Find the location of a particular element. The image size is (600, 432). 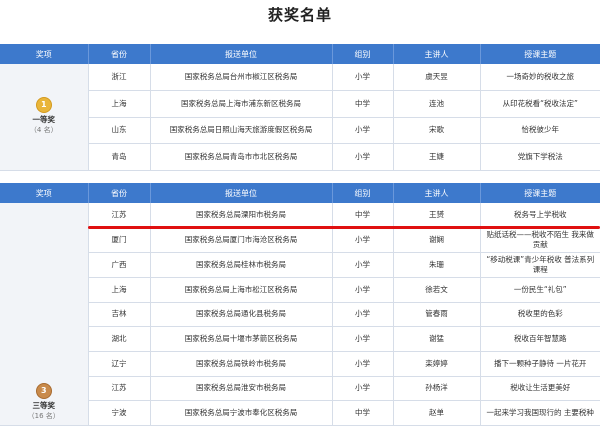

cell-province: 厦门 is located at coordinates (119, 240).